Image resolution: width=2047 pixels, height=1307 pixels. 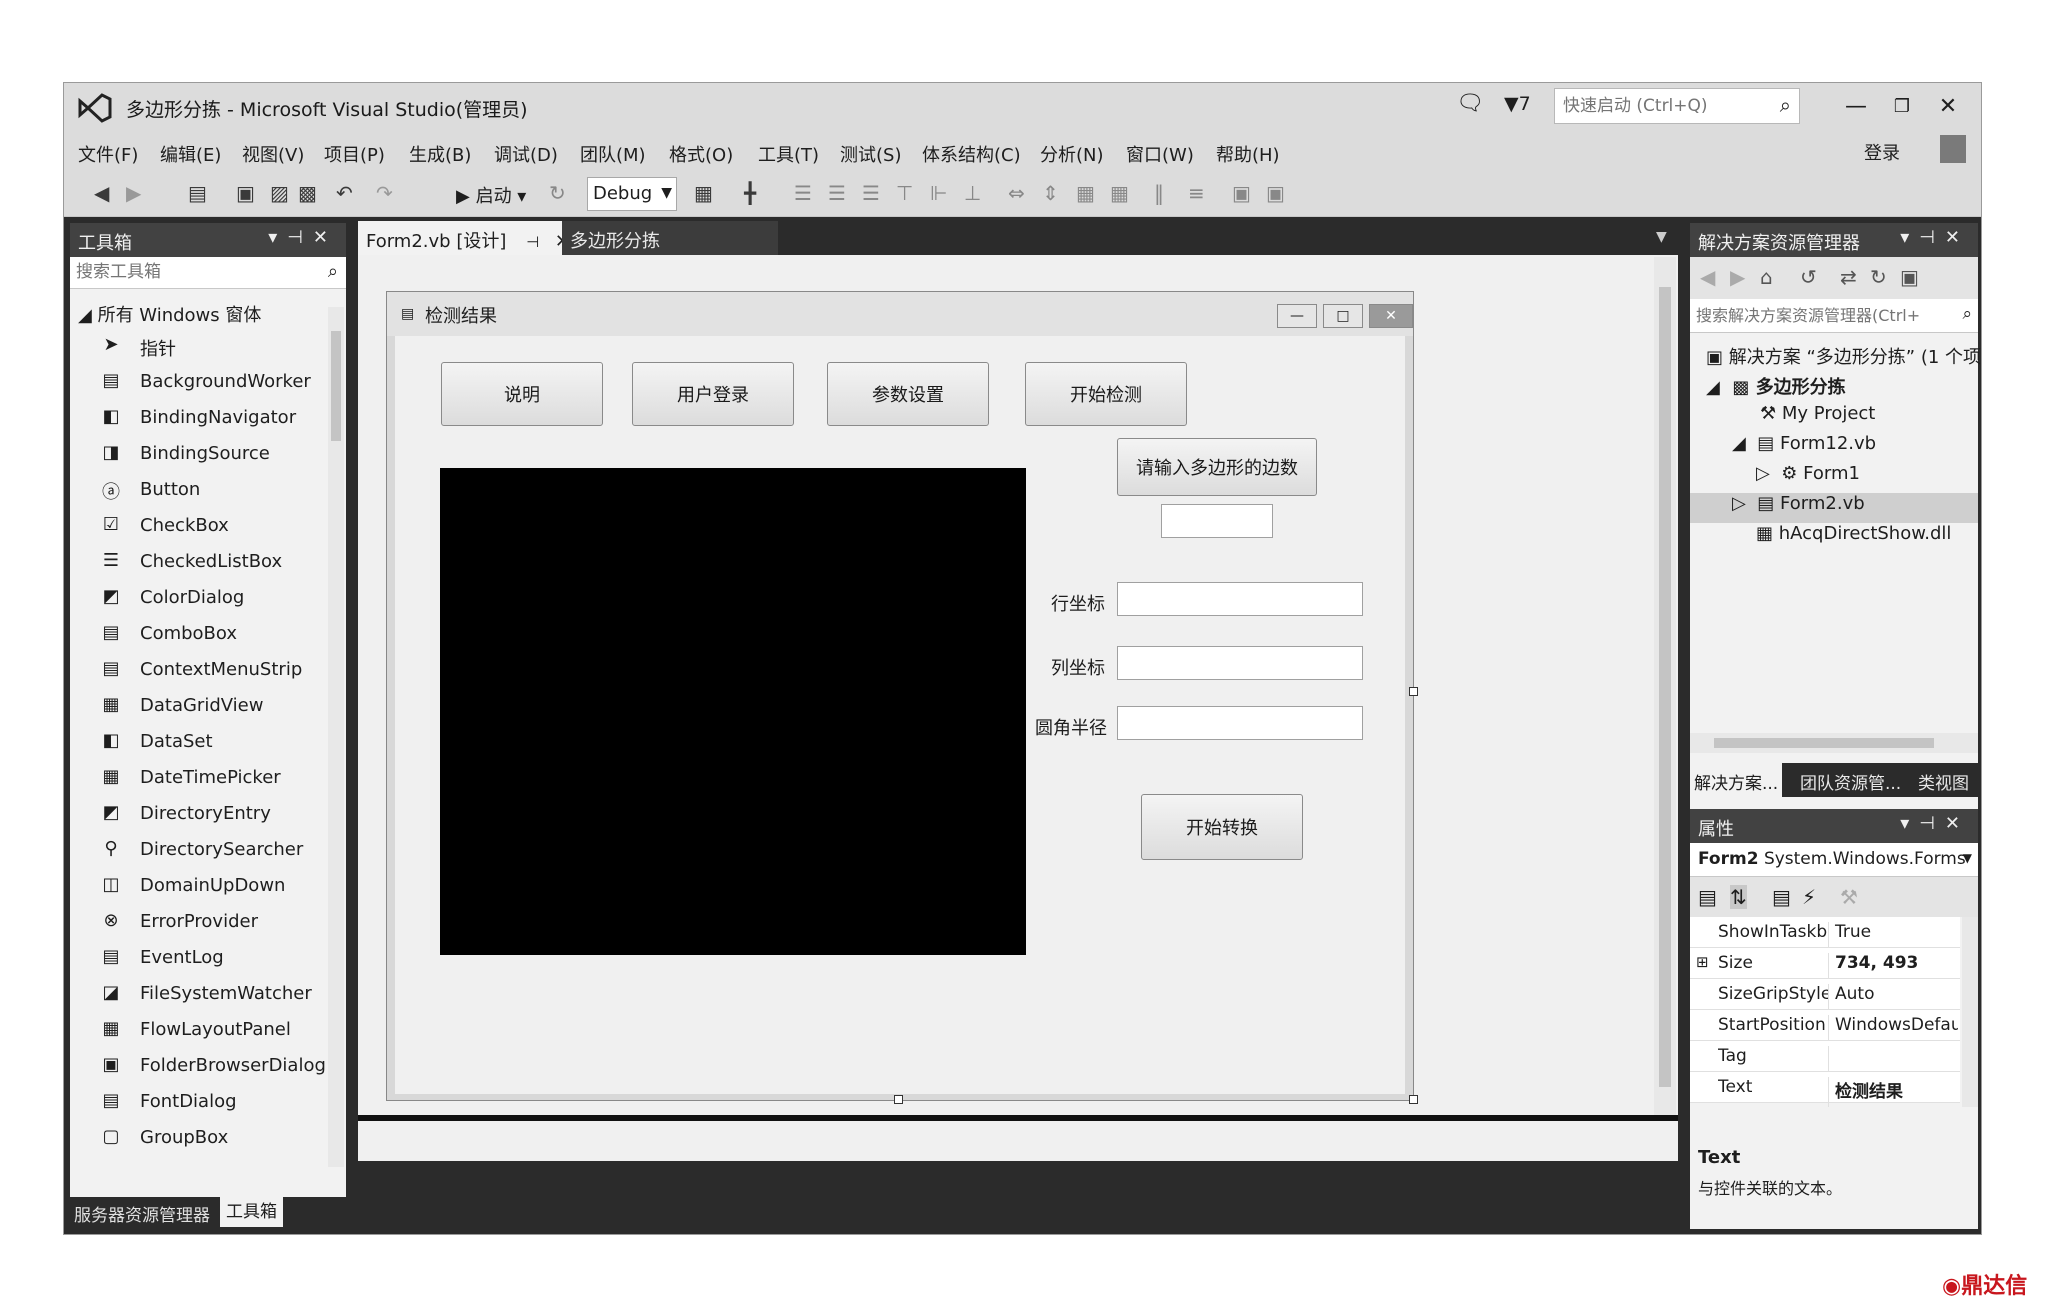 What do you see at coordinates (1909, 277) in the screenshot?
I see `collapse-all-icon: ▣` at bounding box center [1909, 277].